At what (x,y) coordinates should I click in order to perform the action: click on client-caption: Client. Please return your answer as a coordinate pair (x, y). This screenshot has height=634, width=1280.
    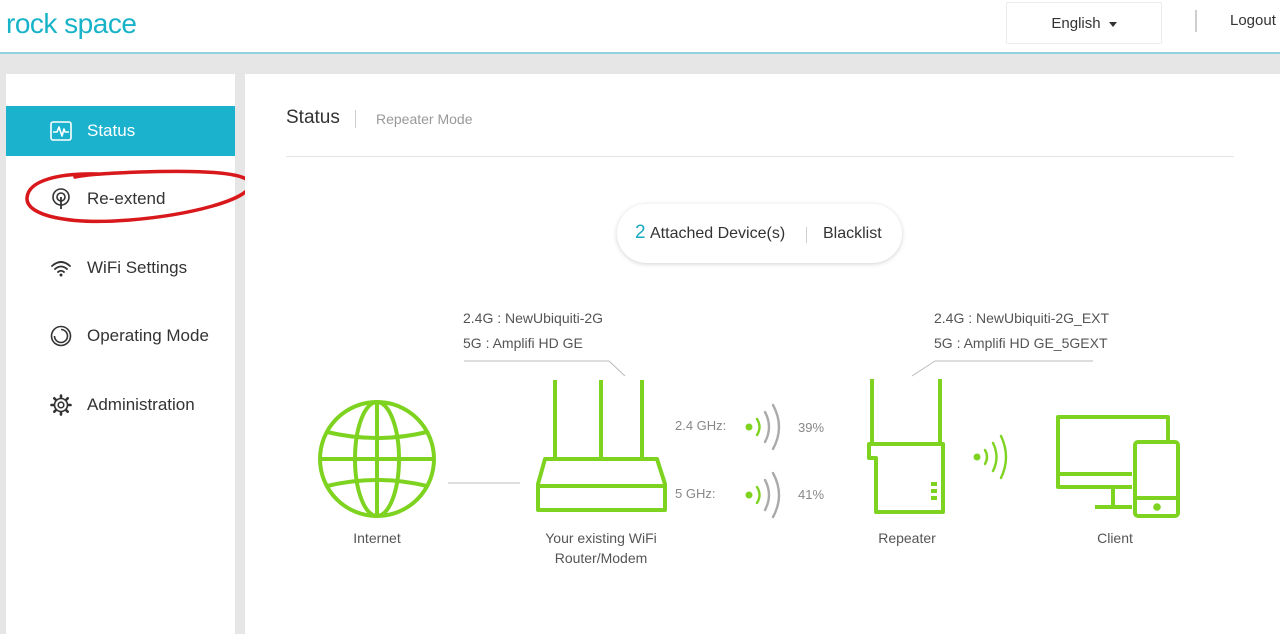
    Looking at the image, I should click on (1115, 538).